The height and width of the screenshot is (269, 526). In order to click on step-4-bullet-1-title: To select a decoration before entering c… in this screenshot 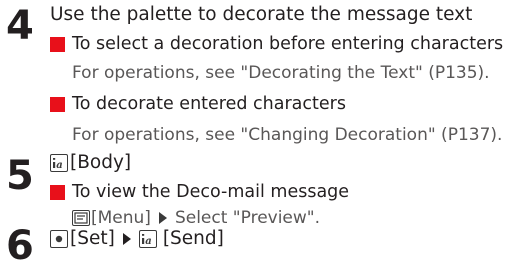, I will do `click(288, 44)`.